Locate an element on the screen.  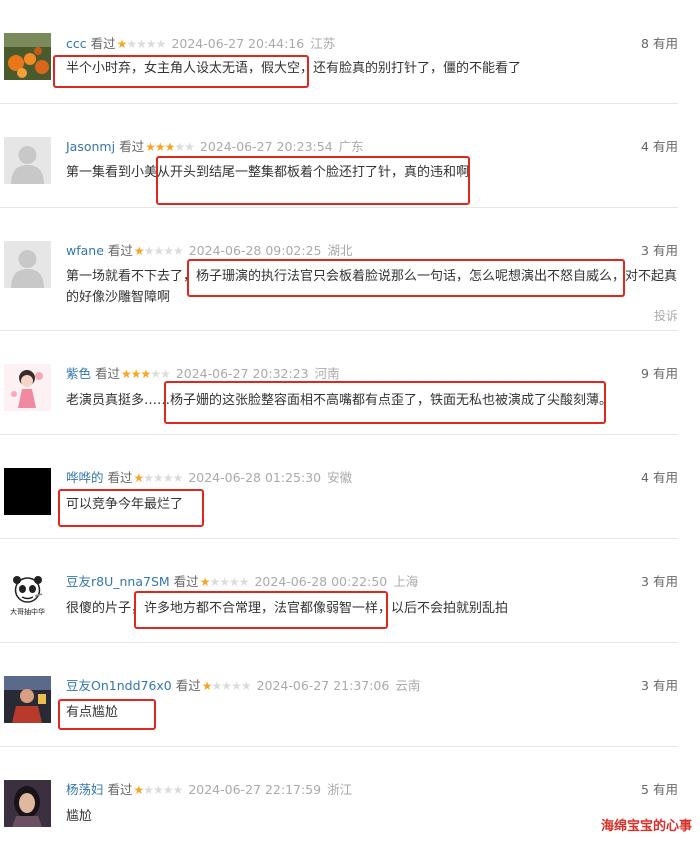
useful-count: 9 is located at coordinates (645, 373).